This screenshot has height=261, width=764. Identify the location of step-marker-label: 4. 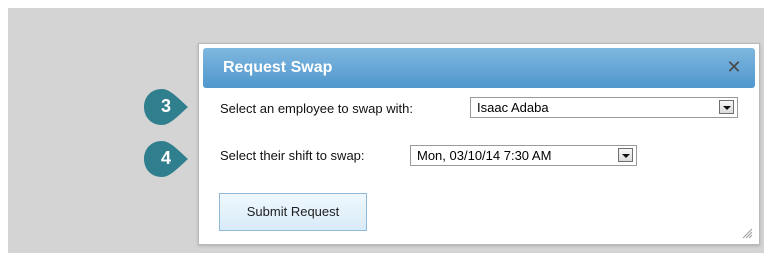
(166, 158).